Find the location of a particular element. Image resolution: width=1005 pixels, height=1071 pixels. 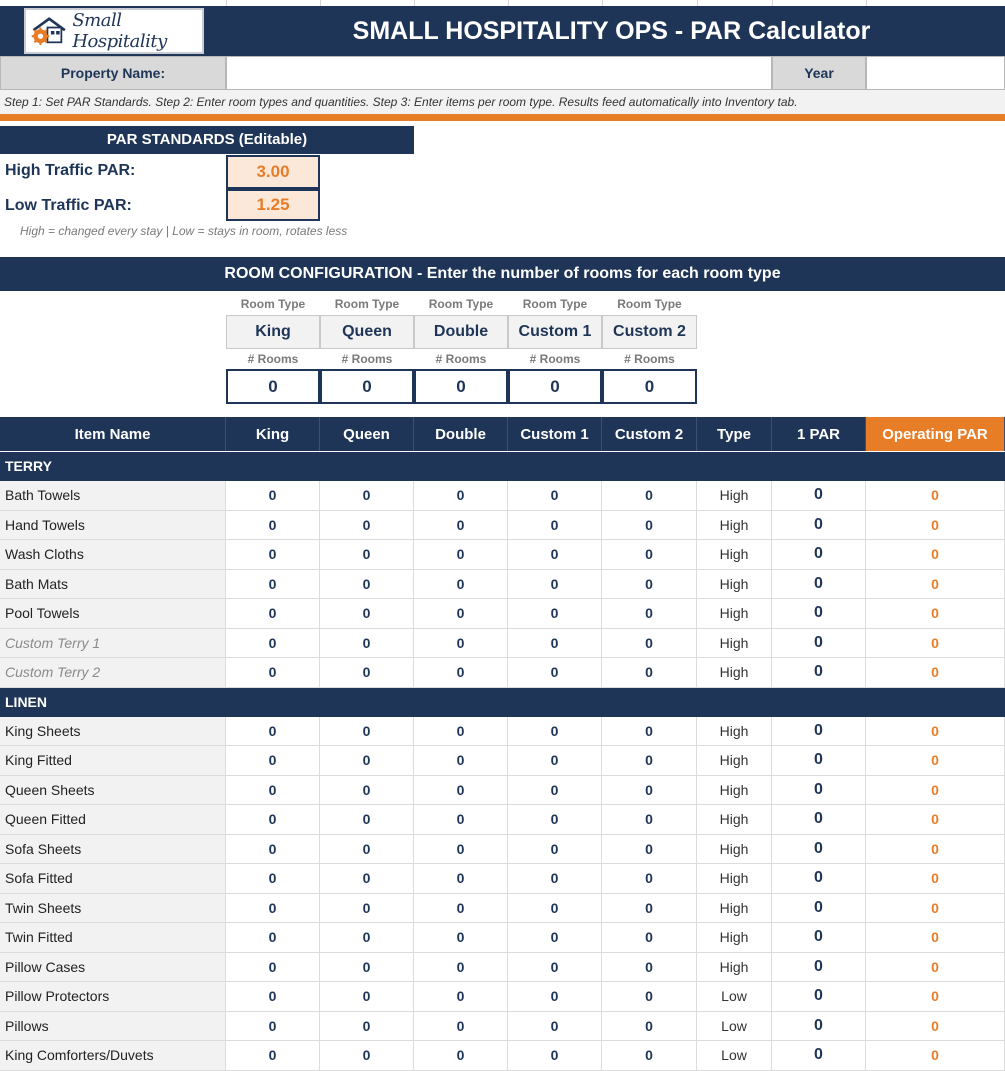

room-type-name-4: Custom 1 is located at coordinates (555, 332).